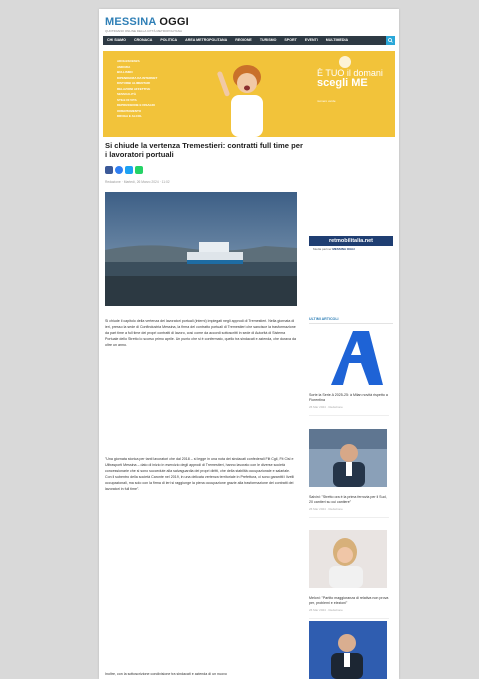 This screenshot has width=479, height=679. I want to click on logo-oggi: OGGI, so click(174, 22).